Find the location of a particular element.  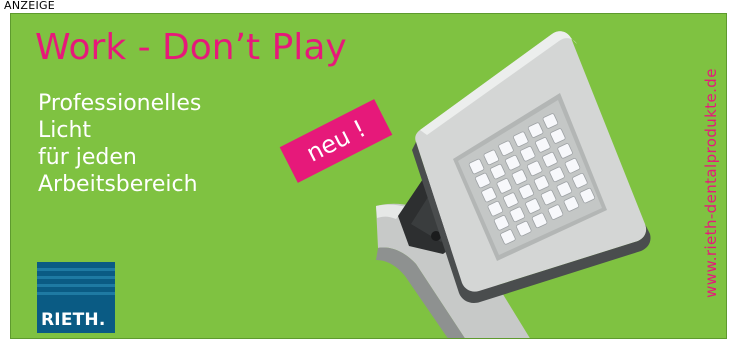

tagline-line: für jeden is located at coordinates (87, 157).